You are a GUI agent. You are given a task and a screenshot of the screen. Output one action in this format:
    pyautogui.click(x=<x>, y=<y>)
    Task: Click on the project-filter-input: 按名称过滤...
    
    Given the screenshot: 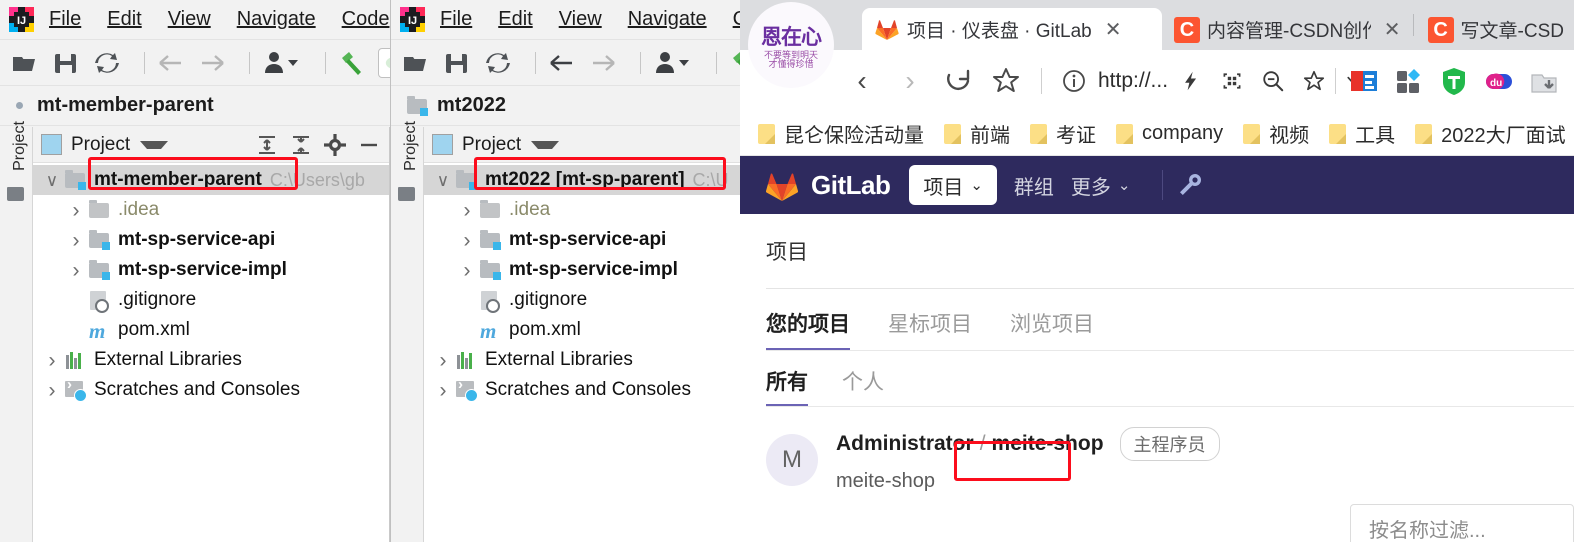 What is the action you would take?
    pyautogui.click(x=1462, y=523)
    